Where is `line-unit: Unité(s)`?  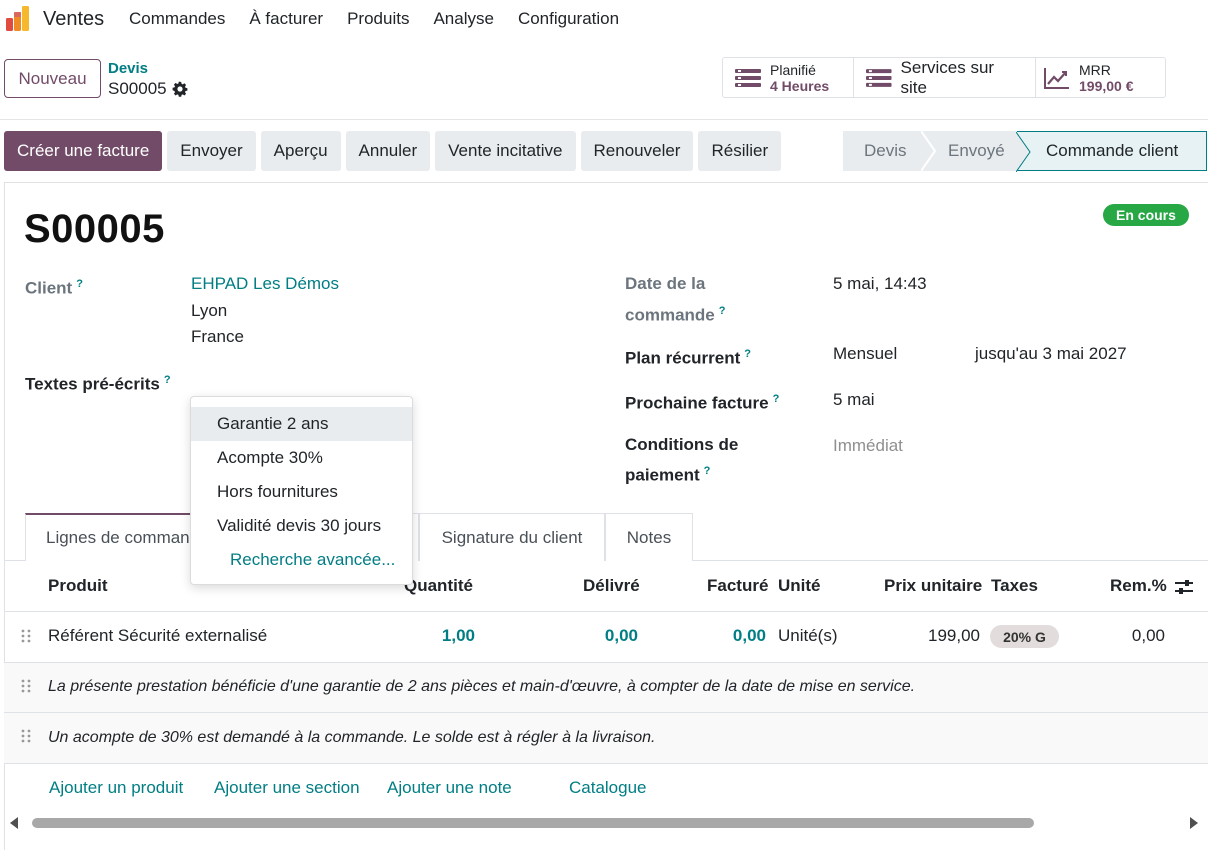
line-unit: Unité(s) is located at coordinates (808, 636).